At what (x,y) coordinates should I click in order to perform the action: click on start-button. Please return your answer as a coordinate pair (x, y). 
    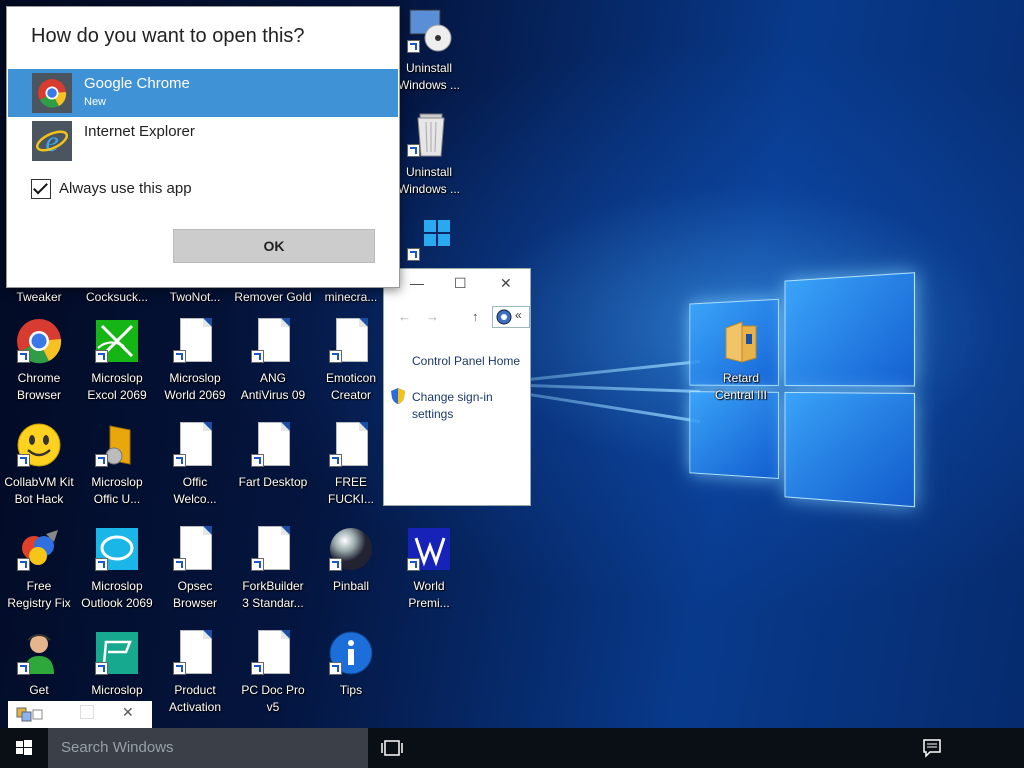
    Looking at the image, I should click on (24, 748).